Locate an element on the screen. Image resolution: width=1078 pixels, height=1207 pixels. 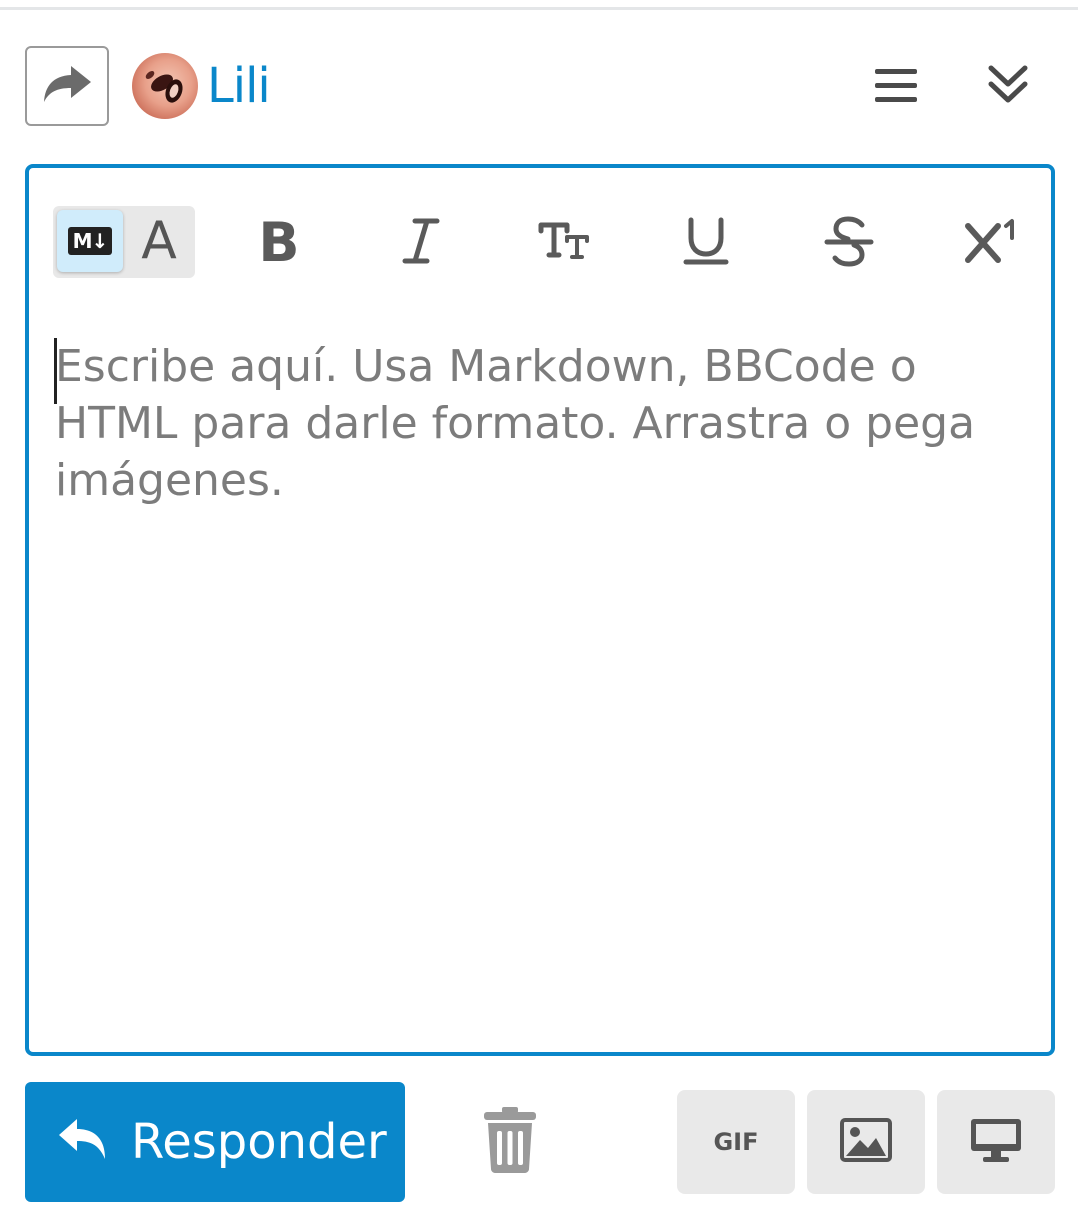
reply-type-button is located at coordinates (67, 86).